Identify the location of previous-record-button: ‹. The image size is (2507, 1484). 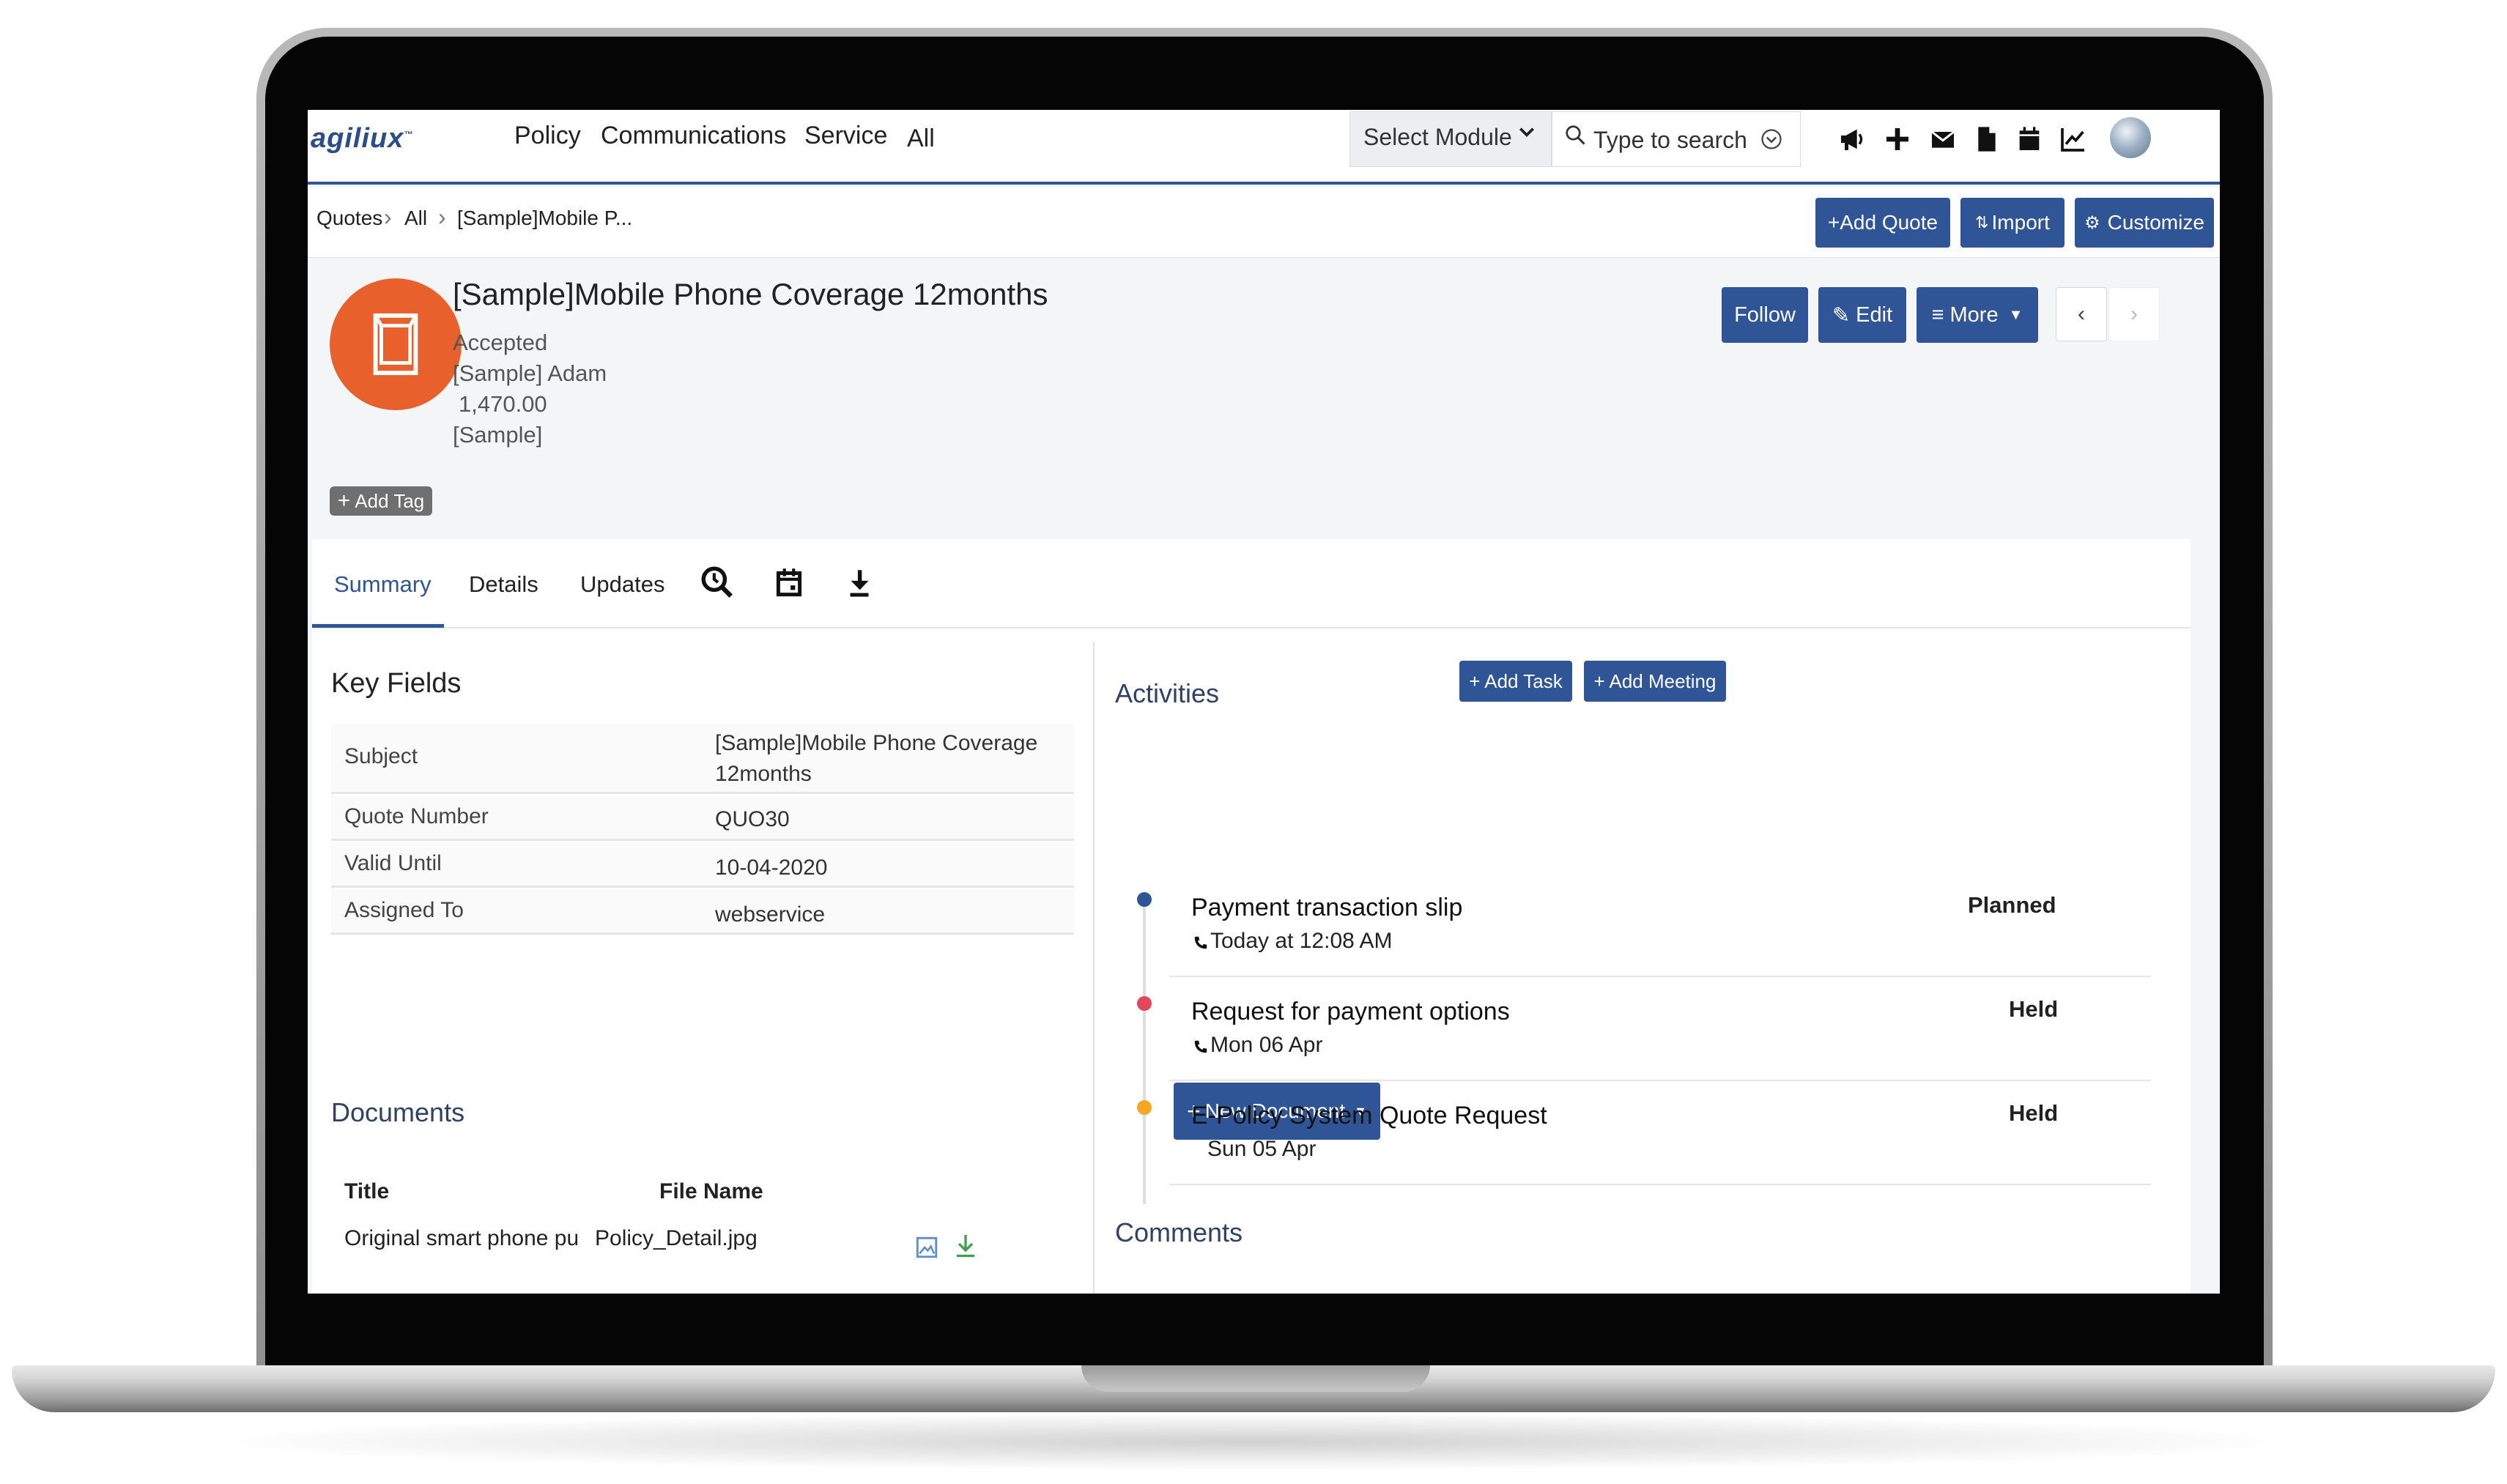
(2081, 314).